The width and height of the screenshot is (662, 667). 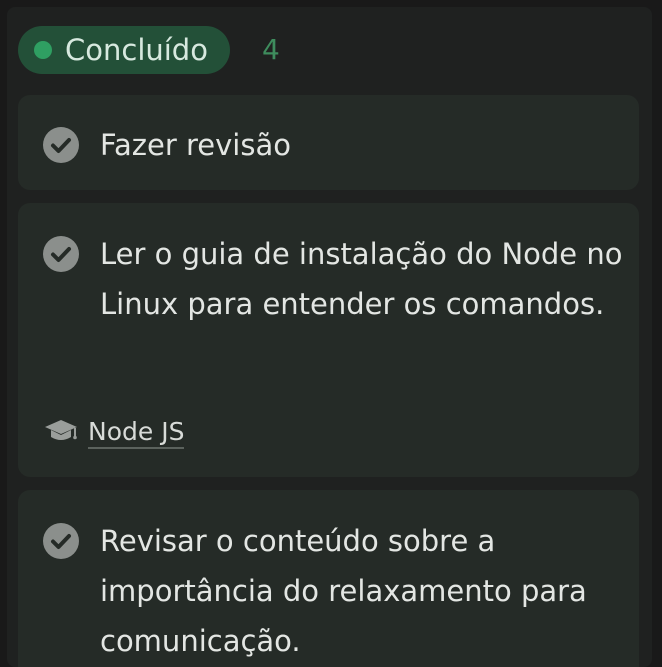 I want to click on card-count: 4, so click(x=270, y=49).